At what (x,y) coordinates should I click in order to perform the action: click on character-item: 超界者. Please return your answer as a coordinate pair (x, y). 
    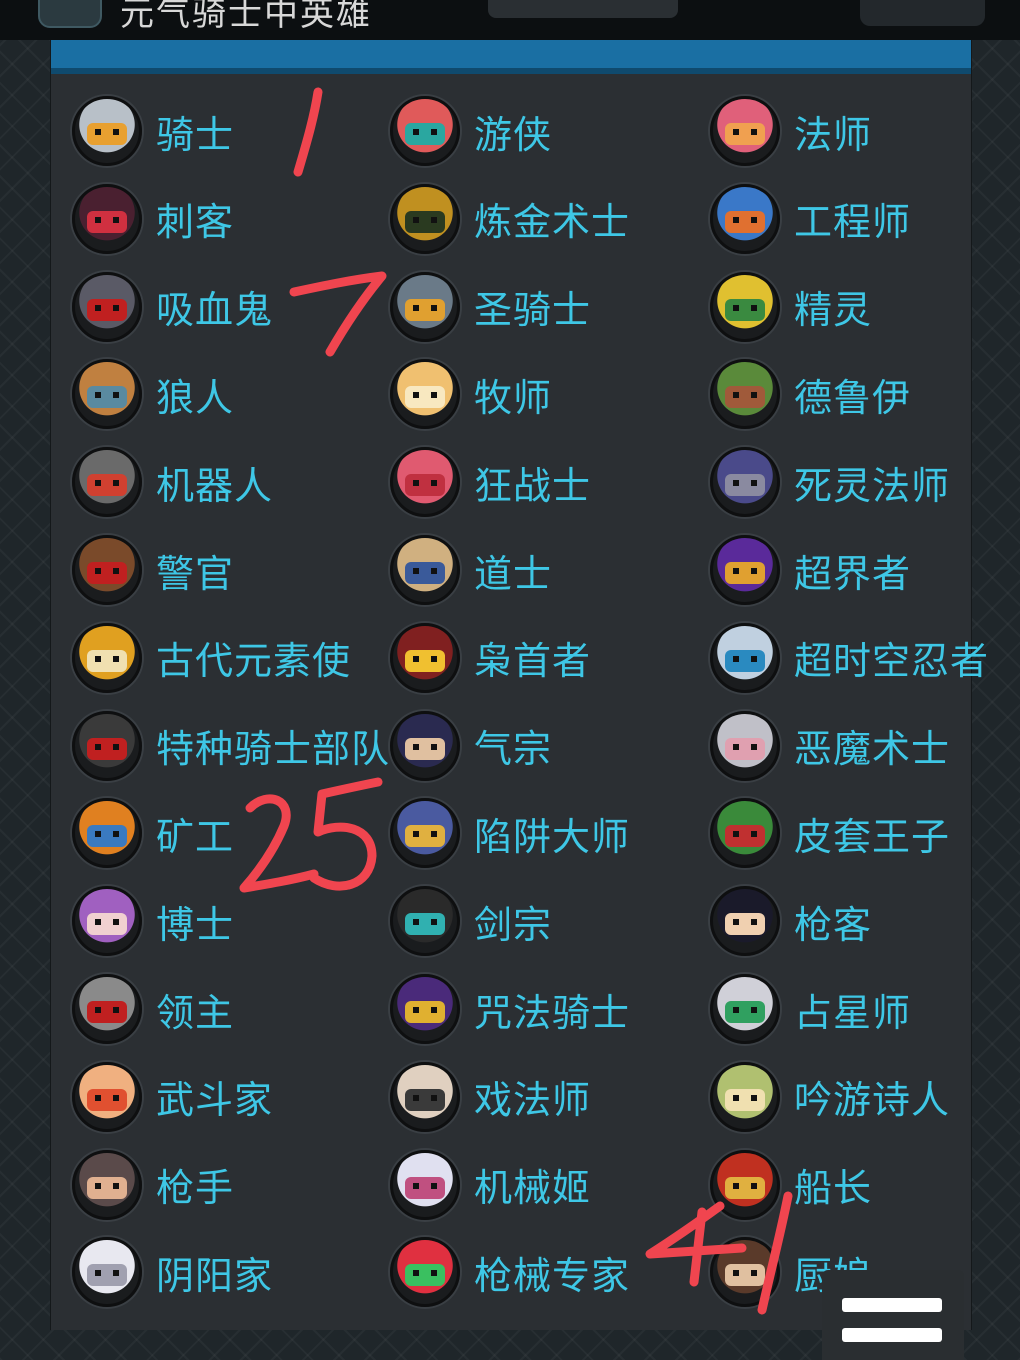
    Looking at the image, I should click on (810, 570).